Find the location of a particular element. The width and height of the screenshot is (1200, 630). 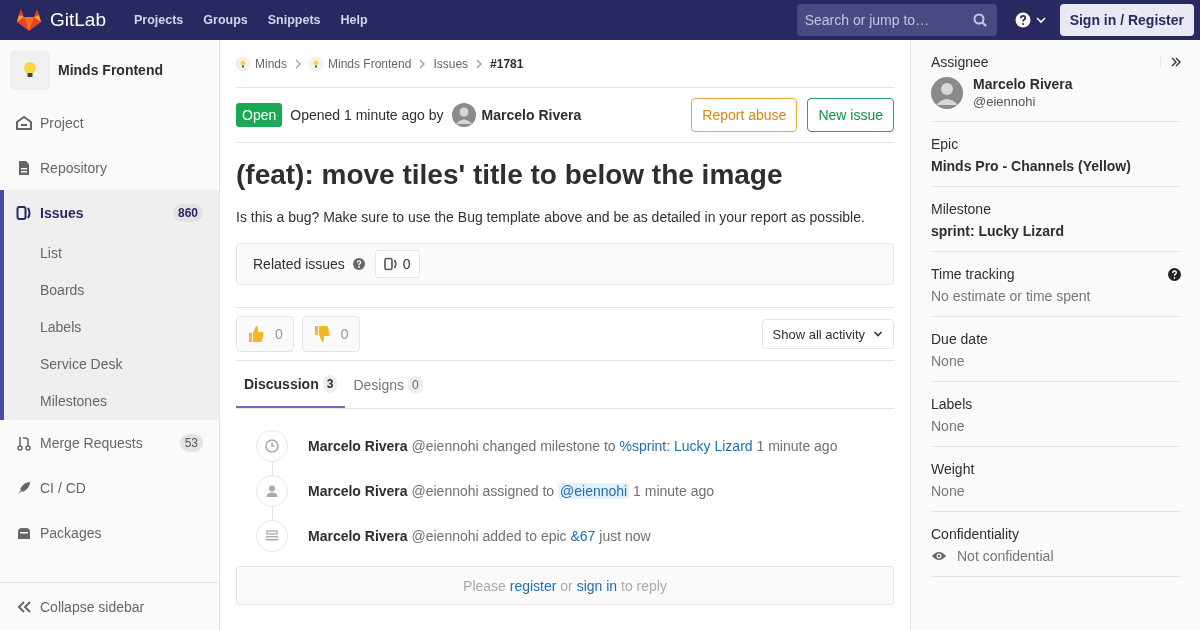

block-label: Epic is located at coordinates (945, 144).